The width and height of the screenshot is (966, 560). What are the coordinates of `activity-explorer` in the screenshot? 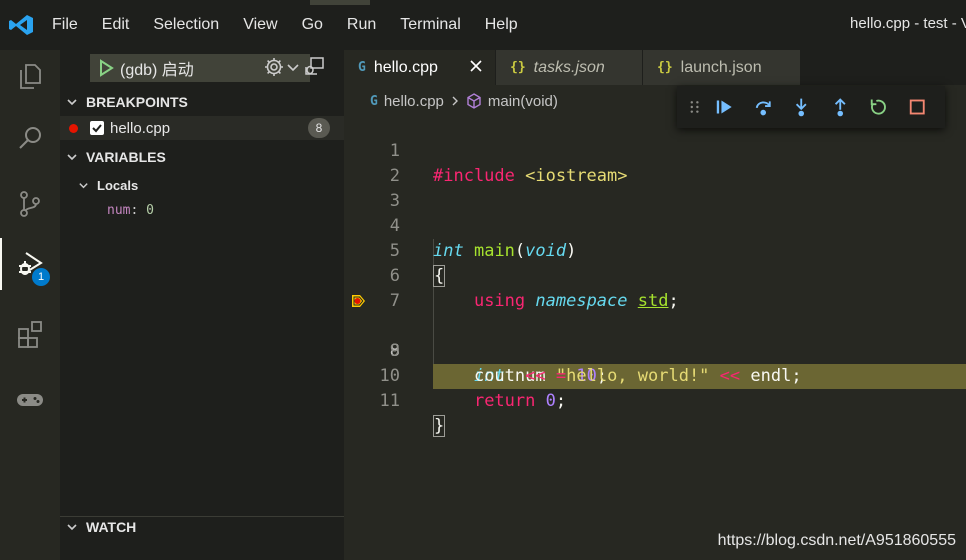 It's located at (30, 76).